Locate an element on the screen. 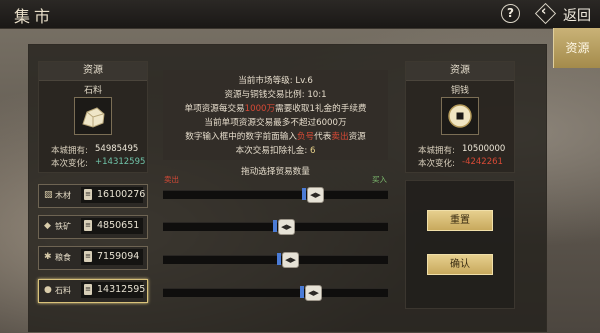 This screenshot has height=333, width=600. action-panel is located at coordinates (460, 244).